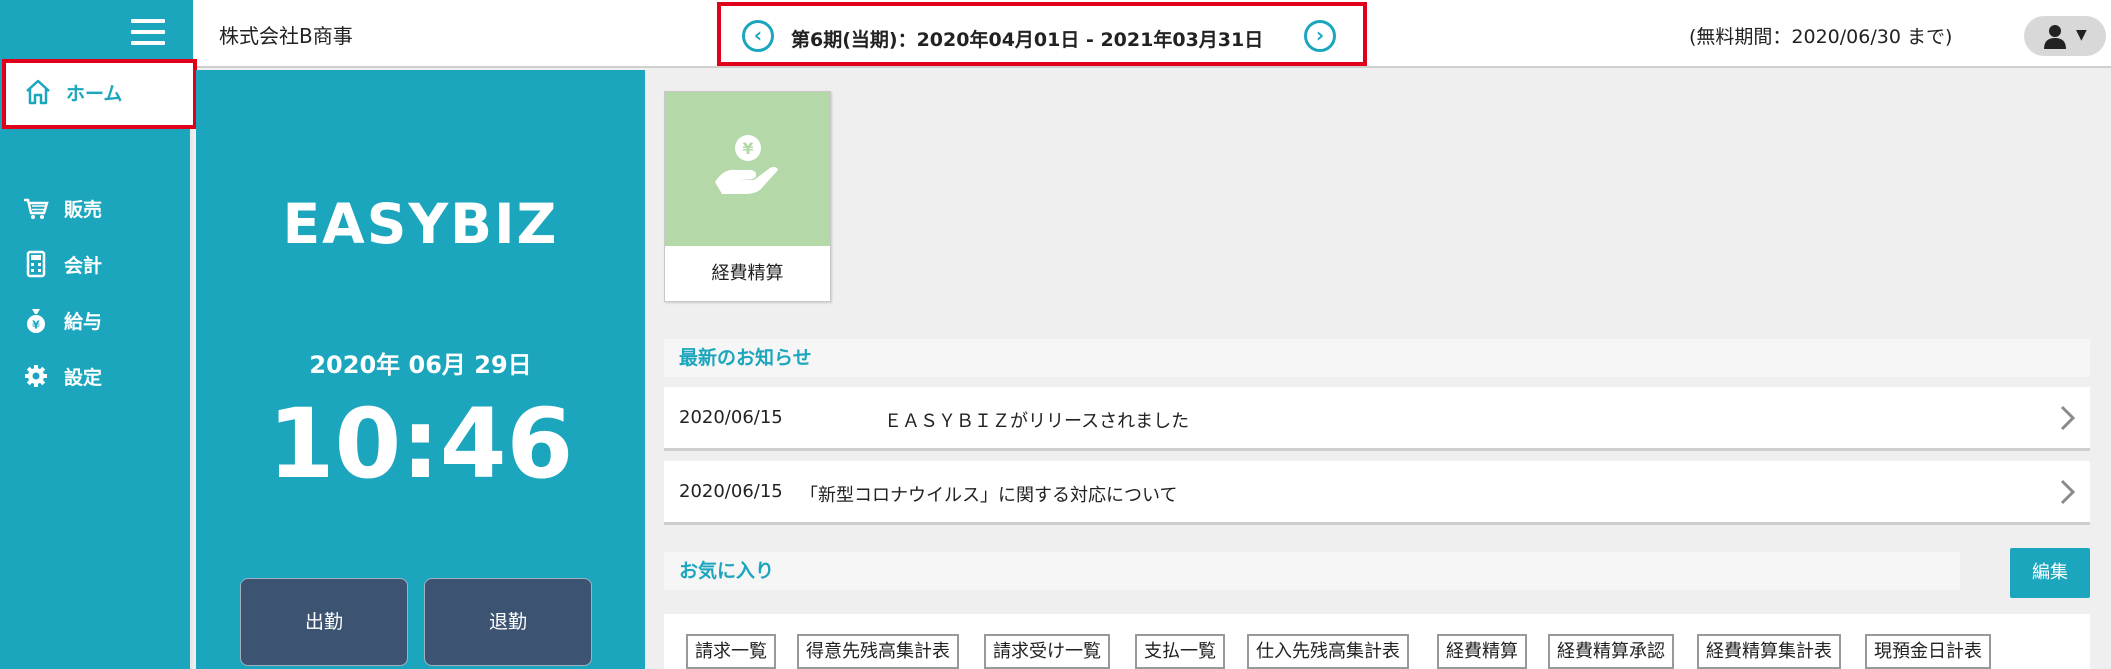 This screenshot has height=669, width=2111. I want to click on cart-icon, so click(36, 208).